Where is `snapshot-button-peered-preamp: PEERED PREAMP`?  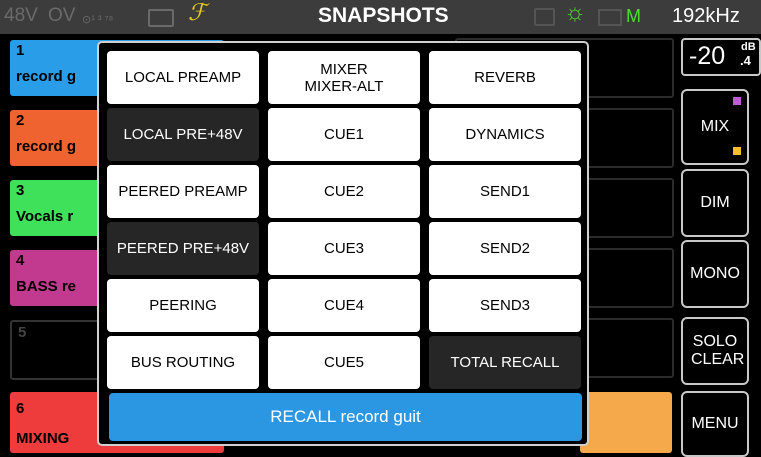 snapshot-button-peered-preamp: PEERED PREAMP is located at coordinates (183, 191).